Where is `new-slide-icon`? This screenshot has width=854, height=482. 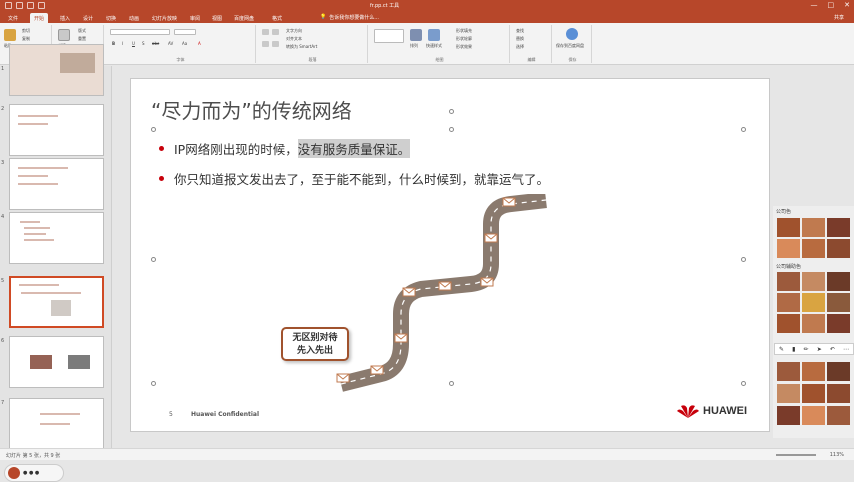 new-slide-icon is located at coordinates (64, 35).